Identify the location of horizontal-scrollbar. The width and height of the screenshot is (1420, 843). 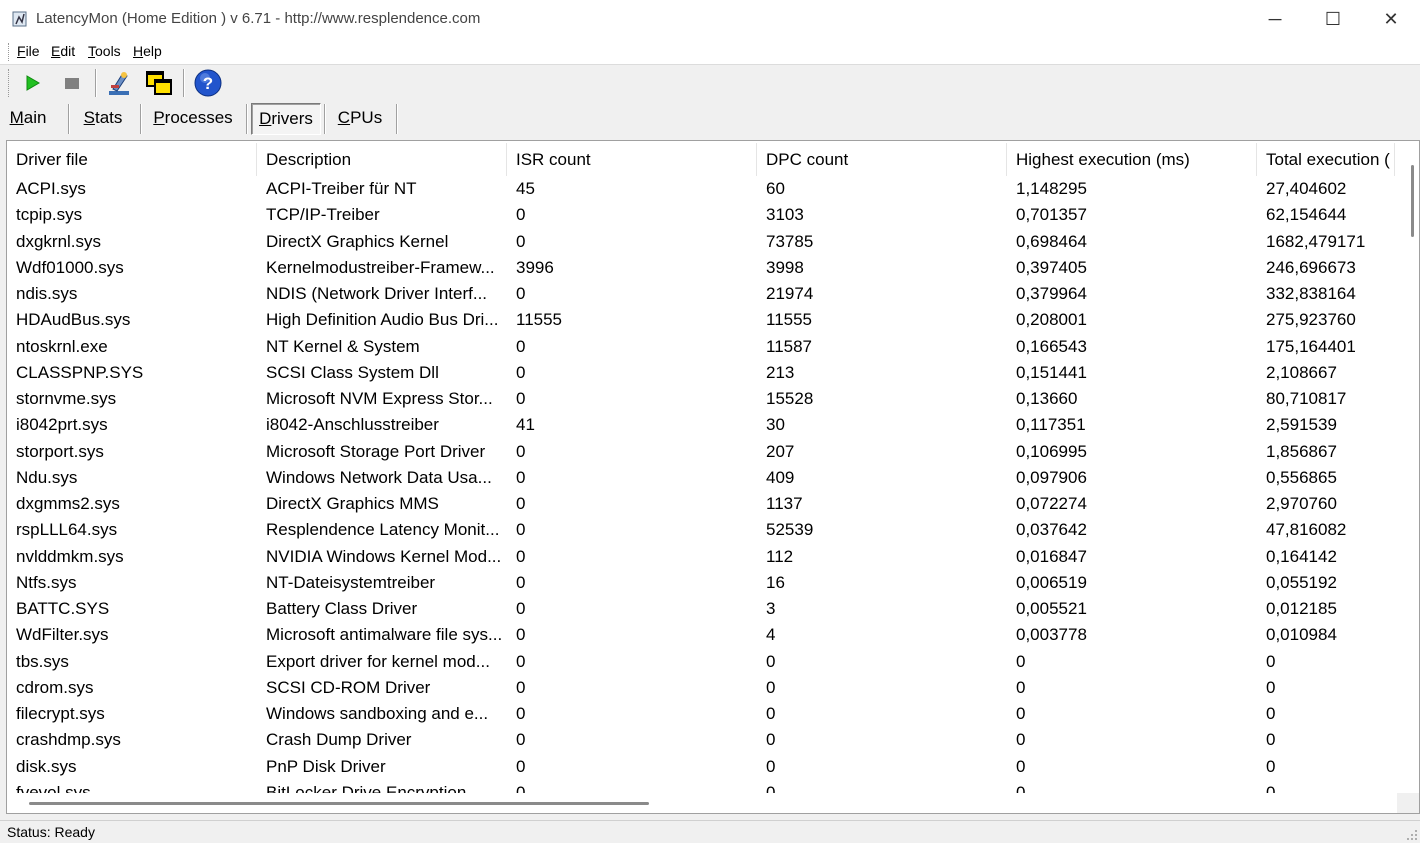
(702, 803).